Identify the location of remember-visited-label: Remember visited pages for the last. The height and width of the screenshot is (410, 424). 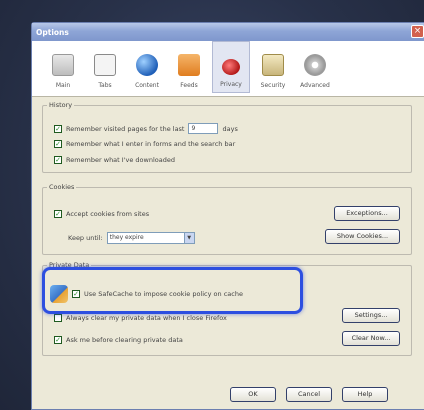
(125, 128).